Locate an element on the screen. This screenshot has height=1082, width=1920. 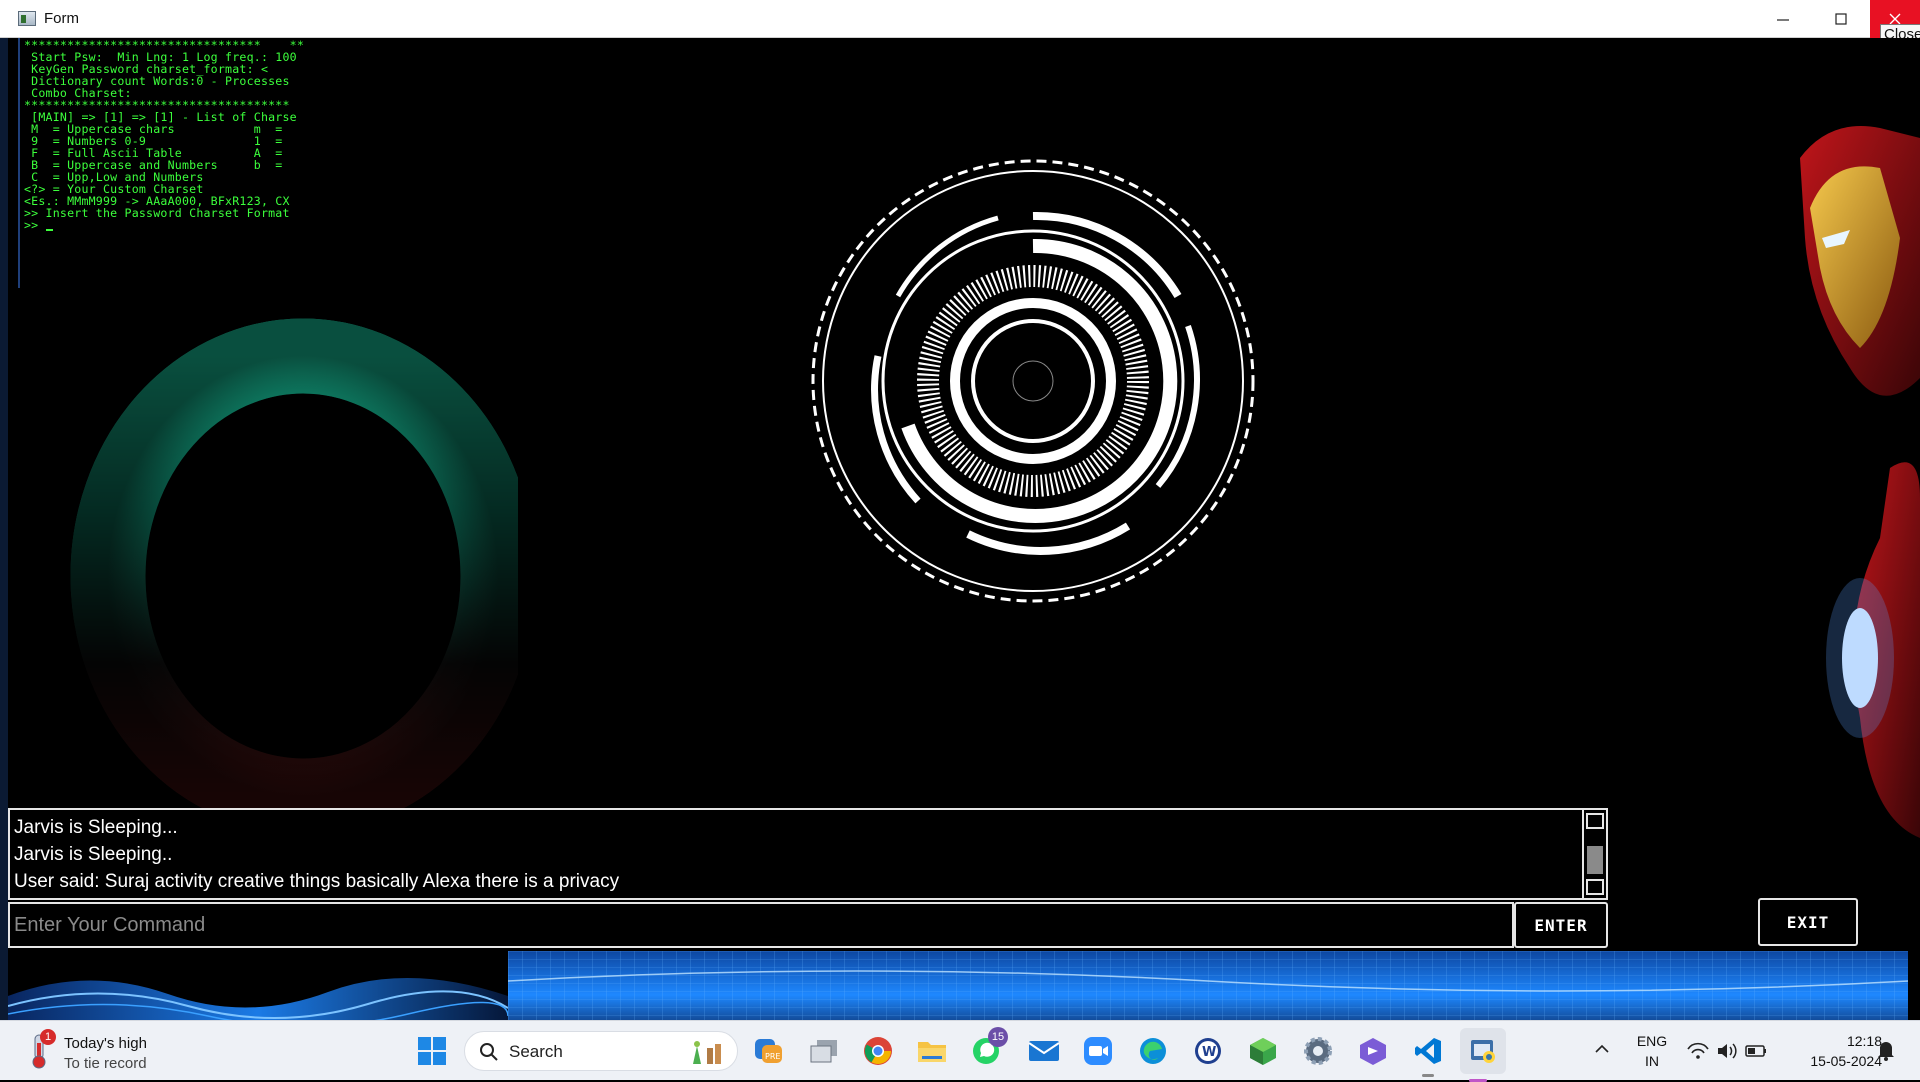
enter-button: ENTER is located at coordinates (1561, 925).